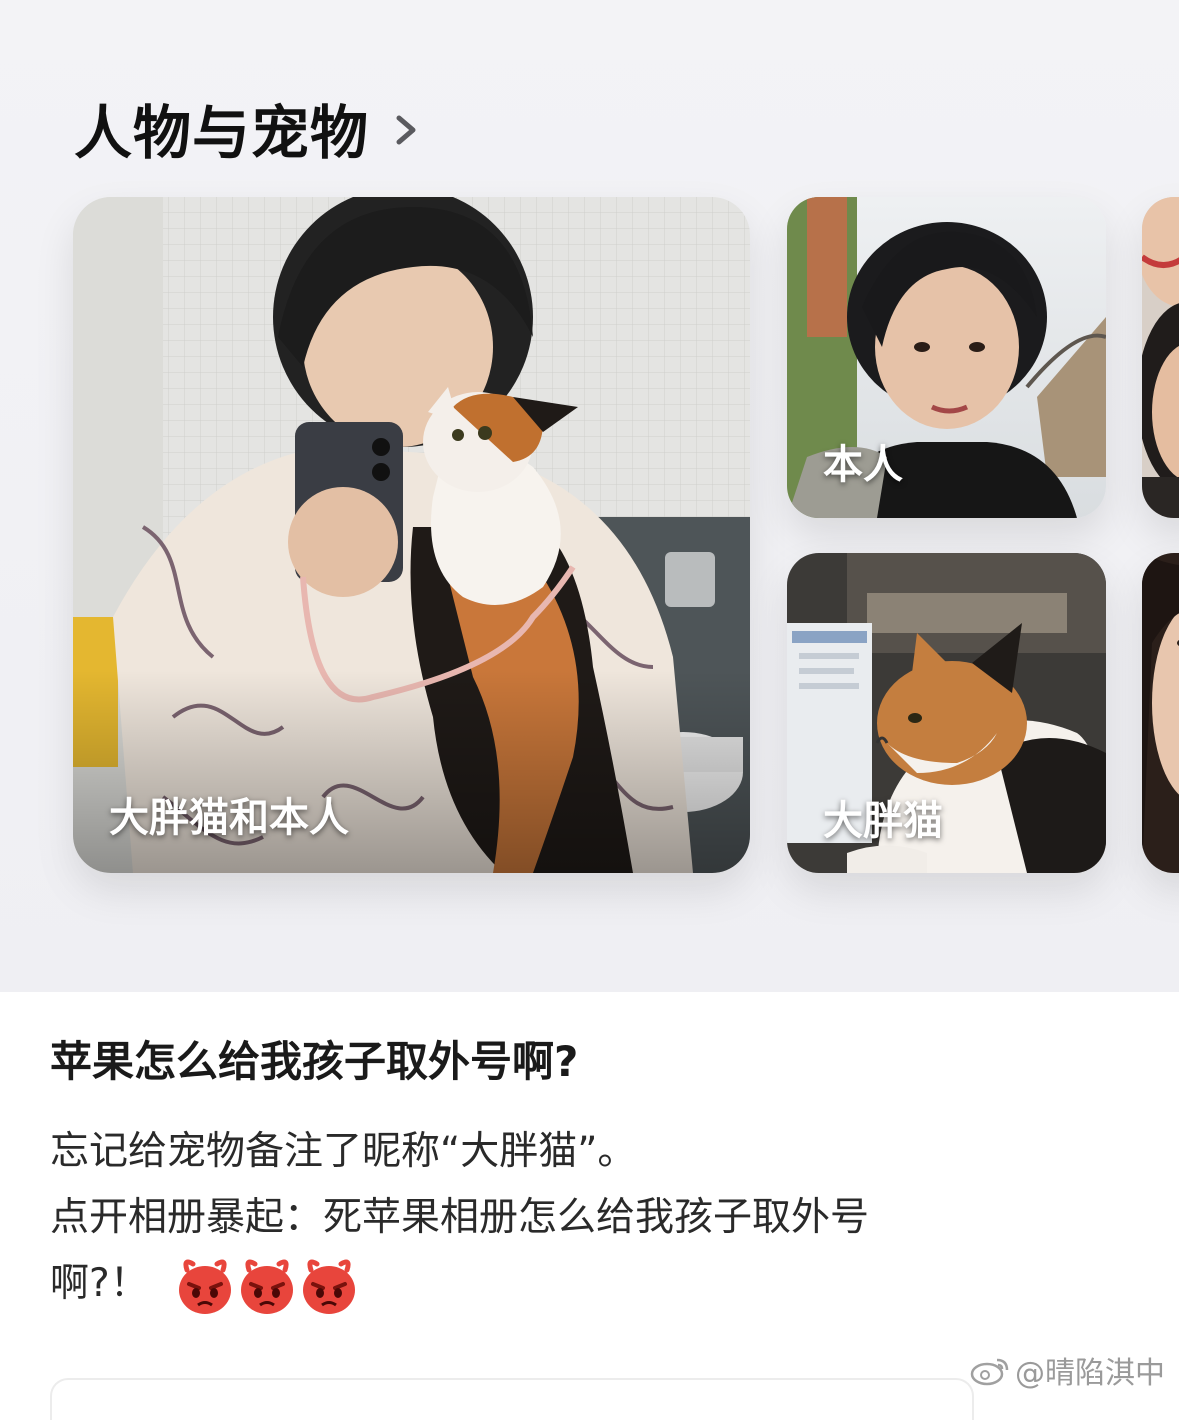  I want to click on person-card-peek-top, so click(1160, 357).